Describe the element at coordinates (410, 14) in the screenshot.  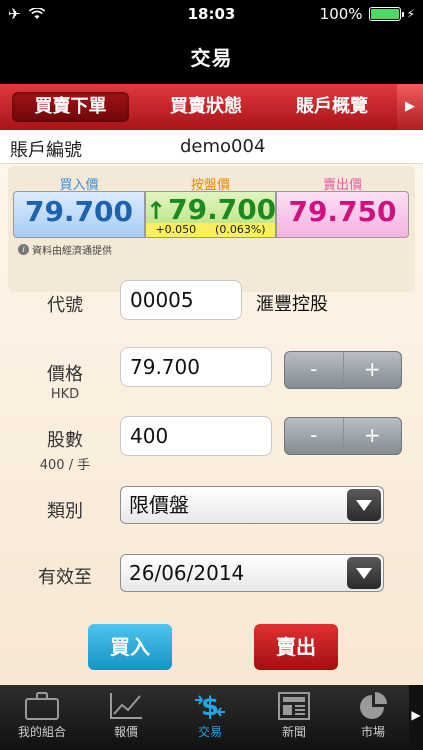
I see `charging-icon: ⚡` at that location.